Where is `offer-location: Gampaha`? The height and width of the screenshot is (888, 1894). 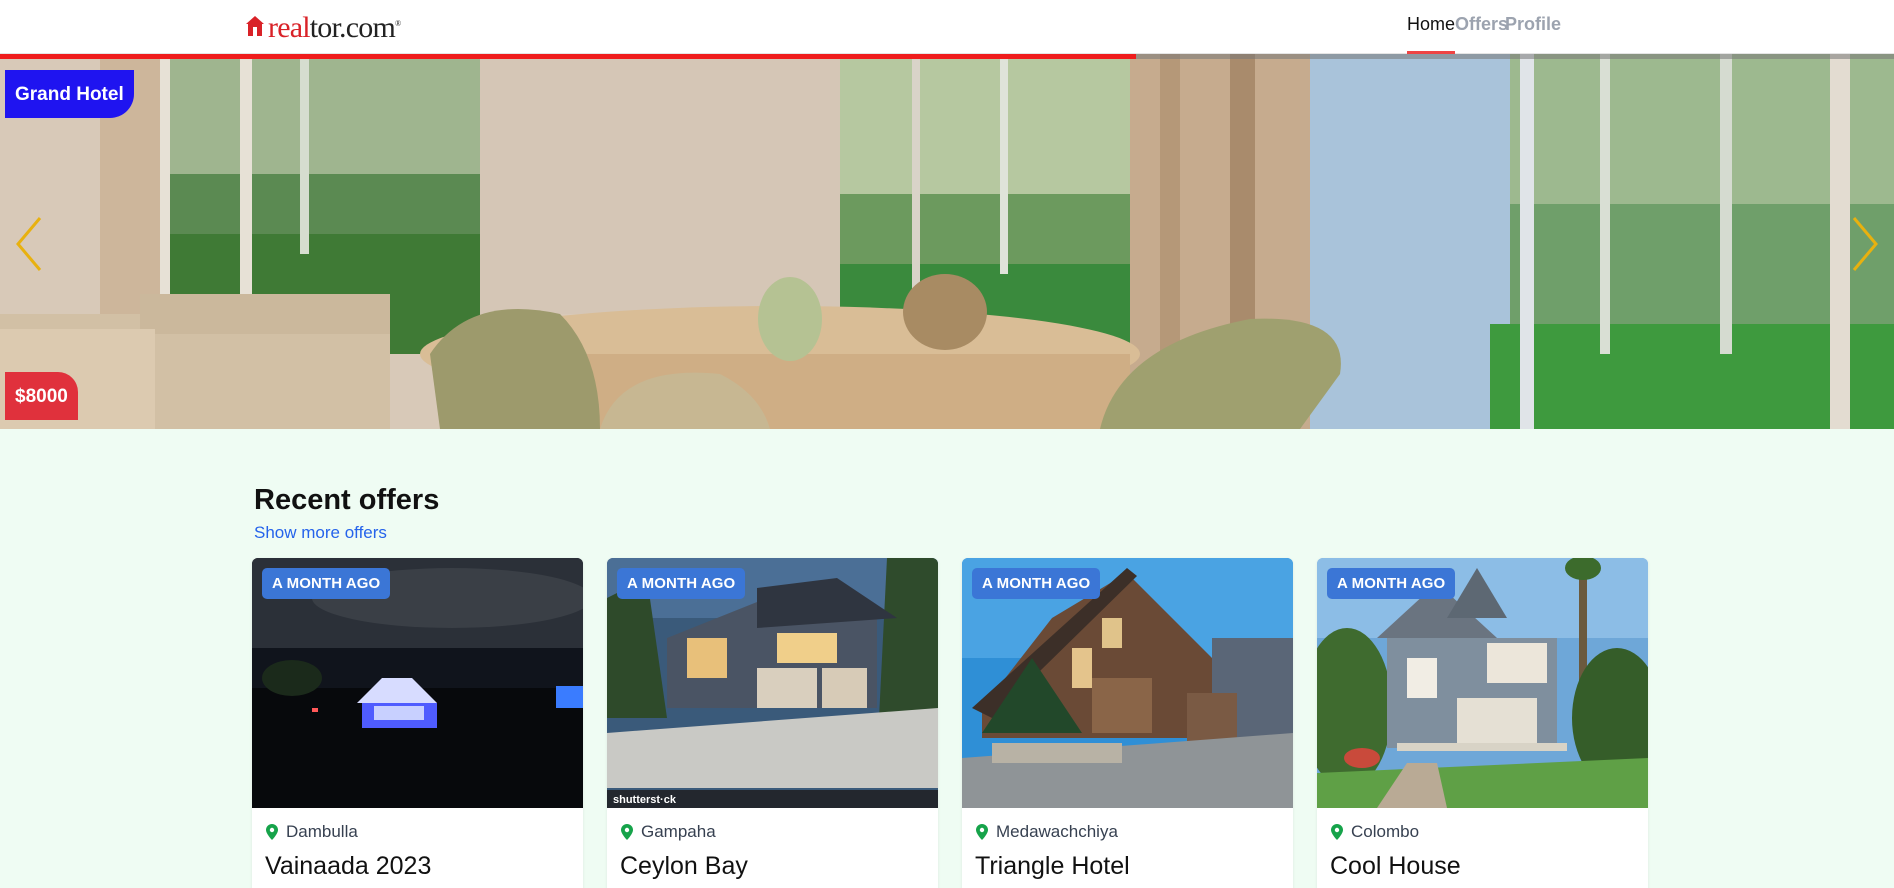
offer-location: Gampaha is located at coordinates (668, 832).